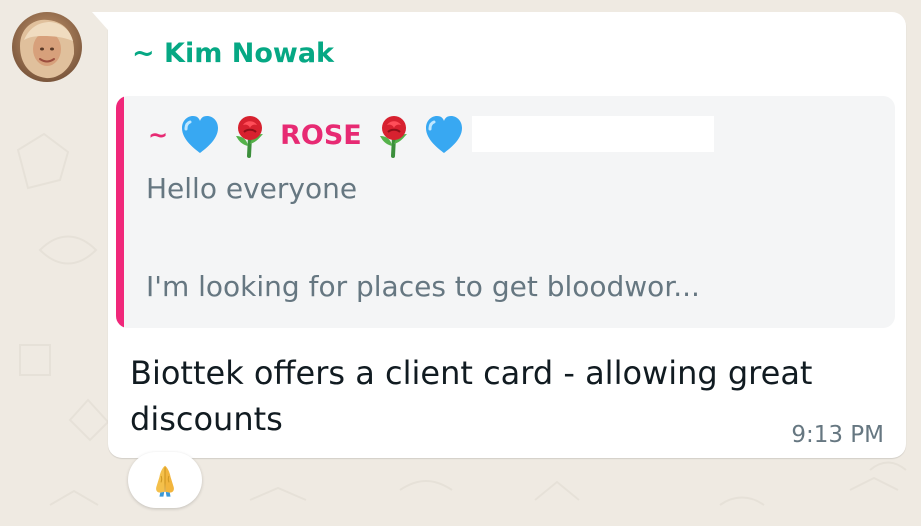  What do you see at coordinates (593, 134) in the screenshot?
I see `redacted-area` at bounding box center [593, 134].